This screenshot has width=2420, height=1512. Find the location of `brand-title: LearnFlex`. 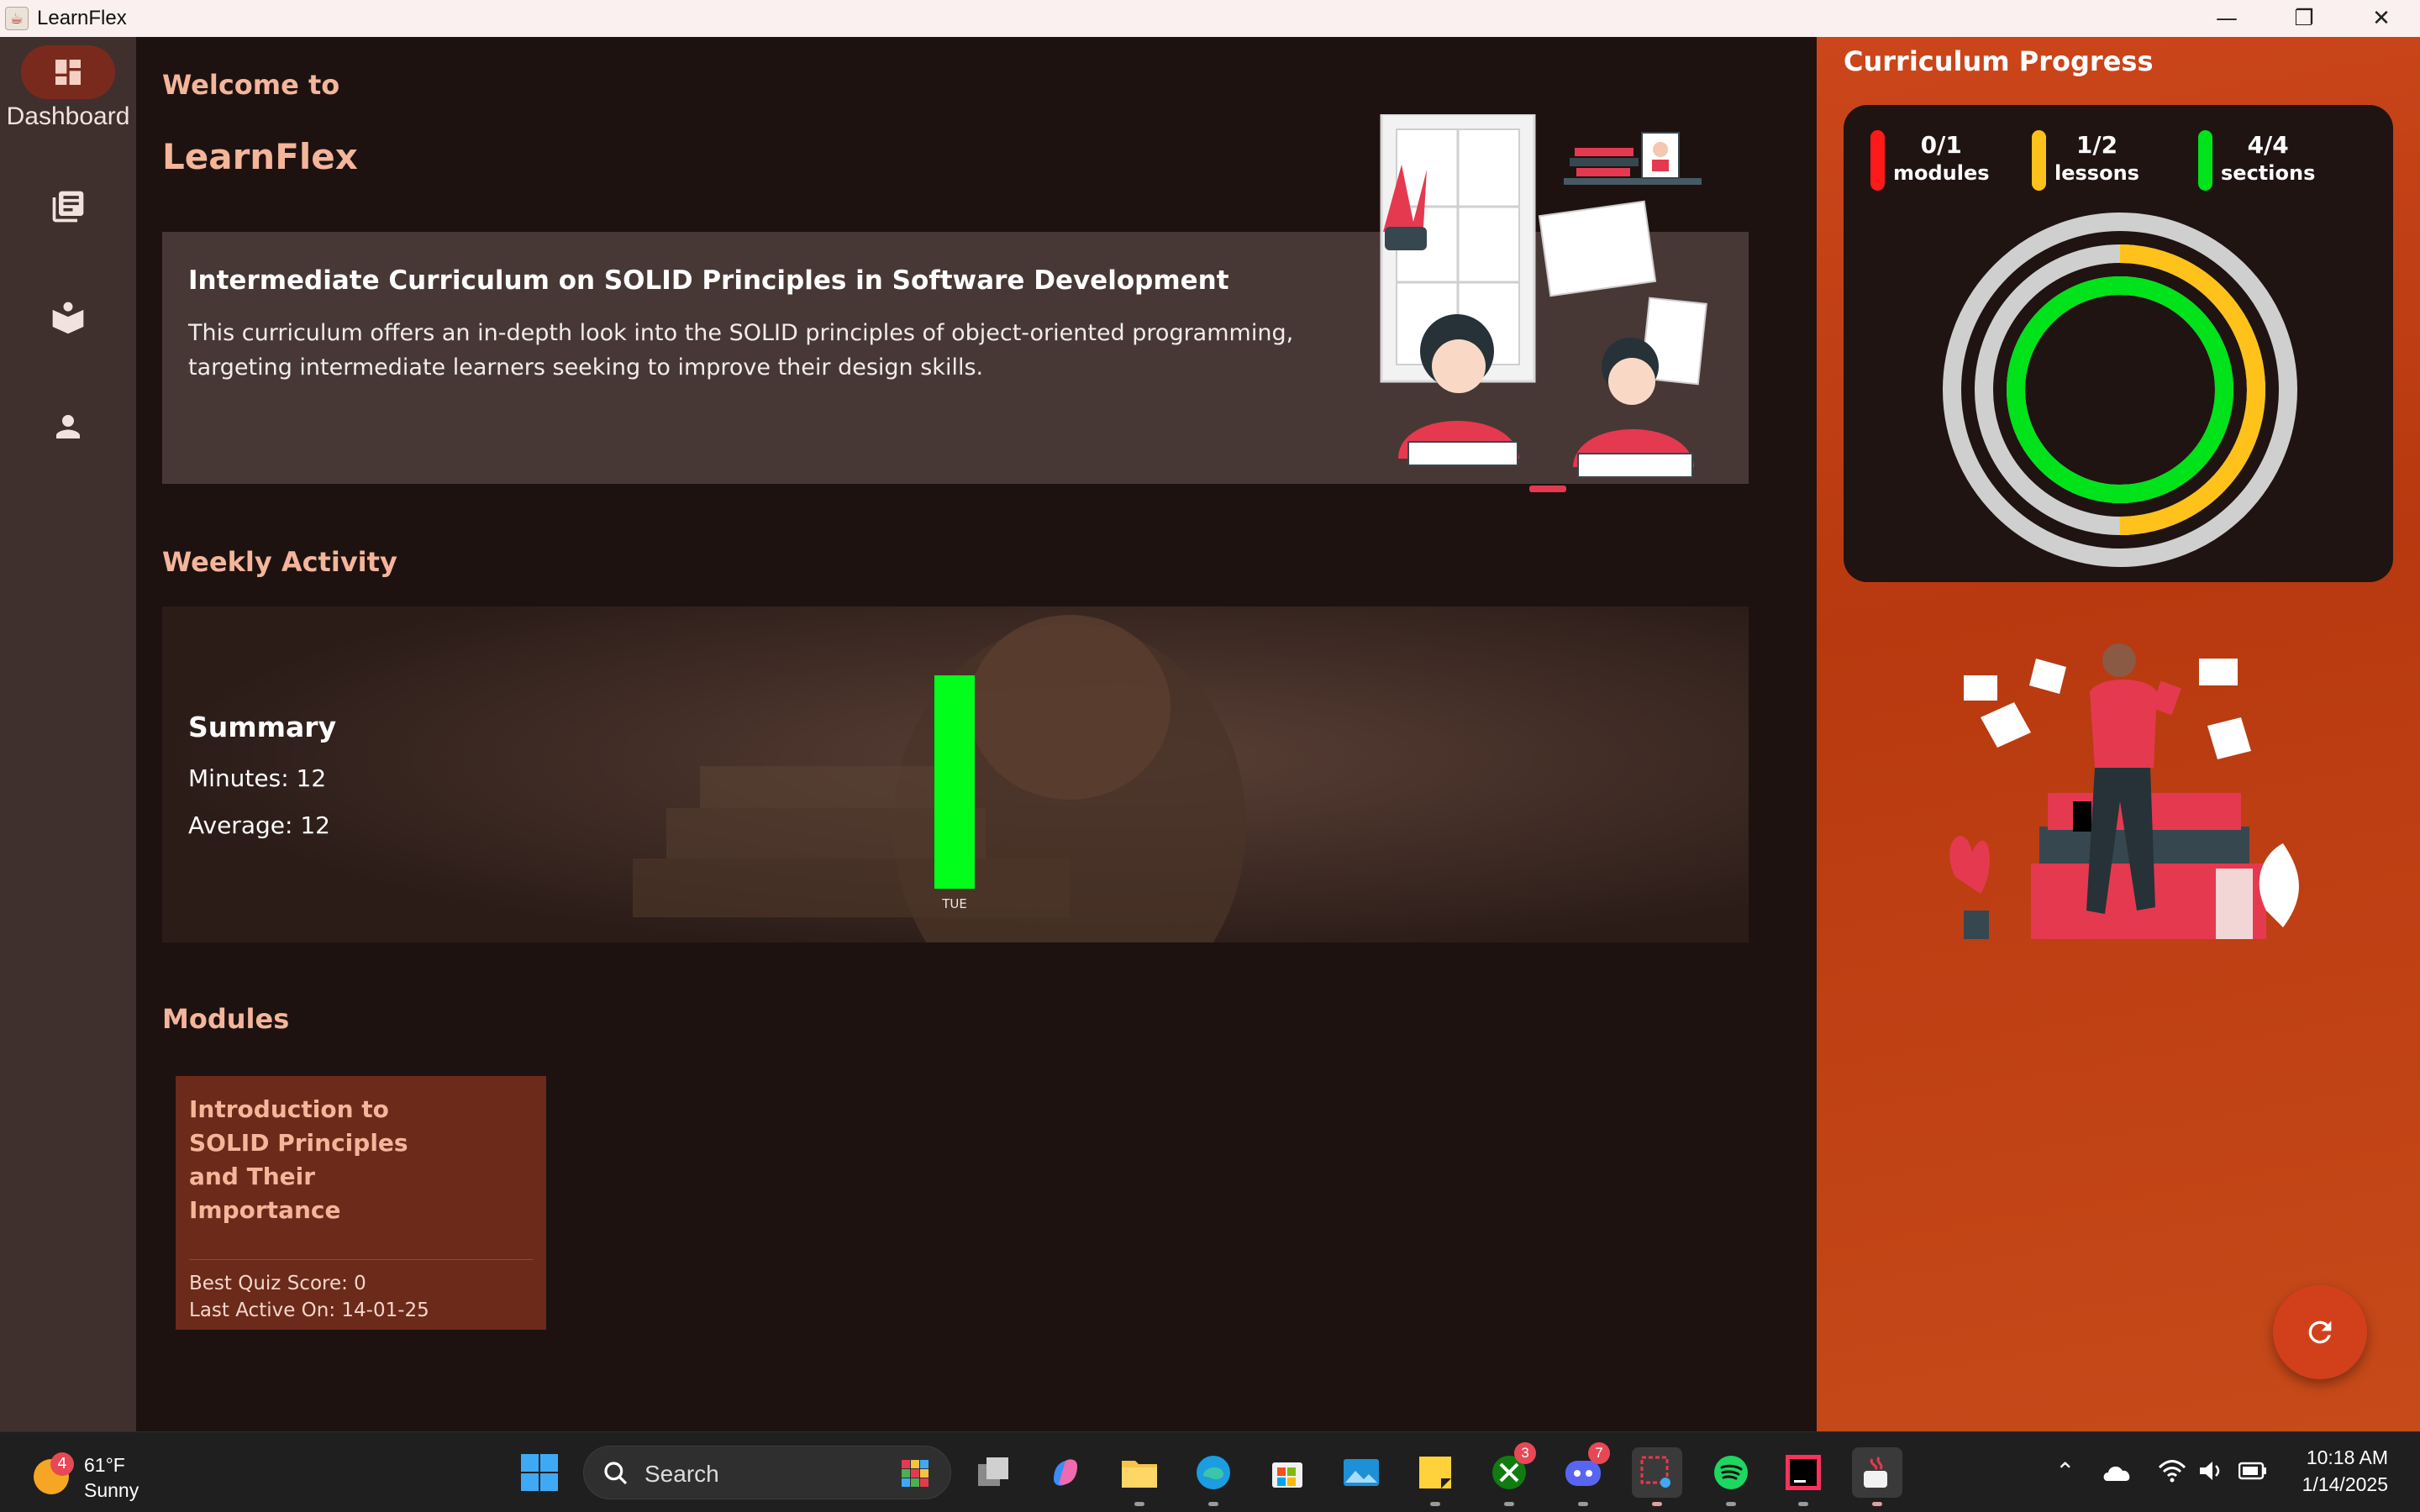

brand-title: LearnFlex is located at coordinates (260, 156).